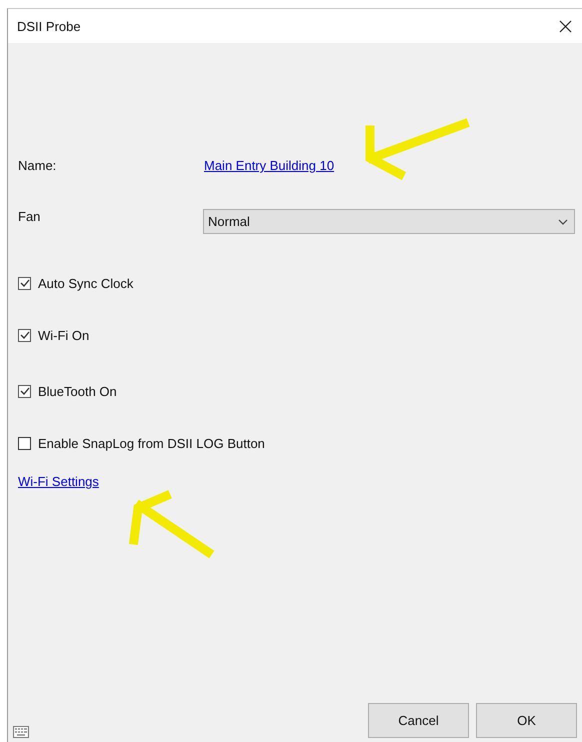 This screenshot has height=742, width=582. What do you see at coordinates (49, 26) in the screenshot?
I see `window-title: DSII Probe` at bounding box center [49, 26].